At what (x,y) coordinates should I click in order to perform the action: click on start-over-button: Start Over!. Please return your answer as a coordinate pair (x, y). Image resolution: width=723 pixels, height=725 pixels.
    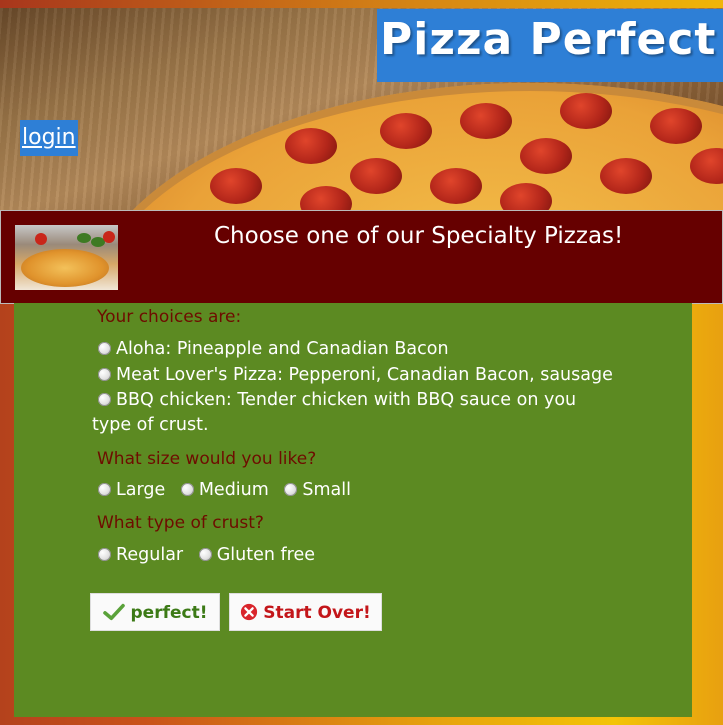
    Looking at the image, I should click on (305, 612).